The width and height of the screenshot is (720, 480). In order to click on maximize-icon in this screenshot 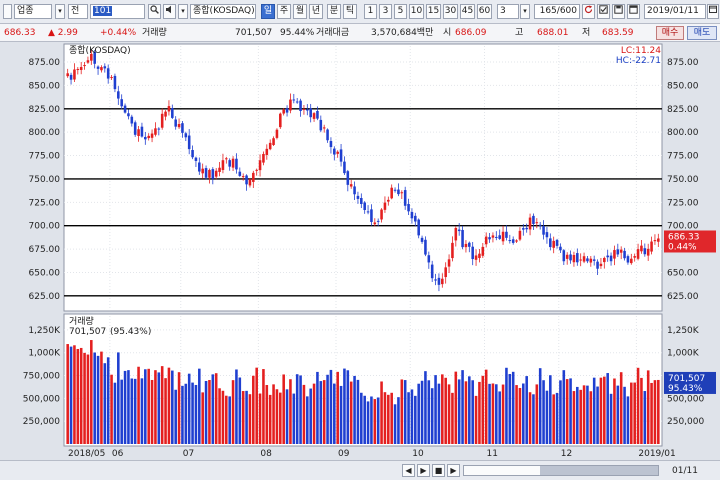, I will do `click(633, 11)`.